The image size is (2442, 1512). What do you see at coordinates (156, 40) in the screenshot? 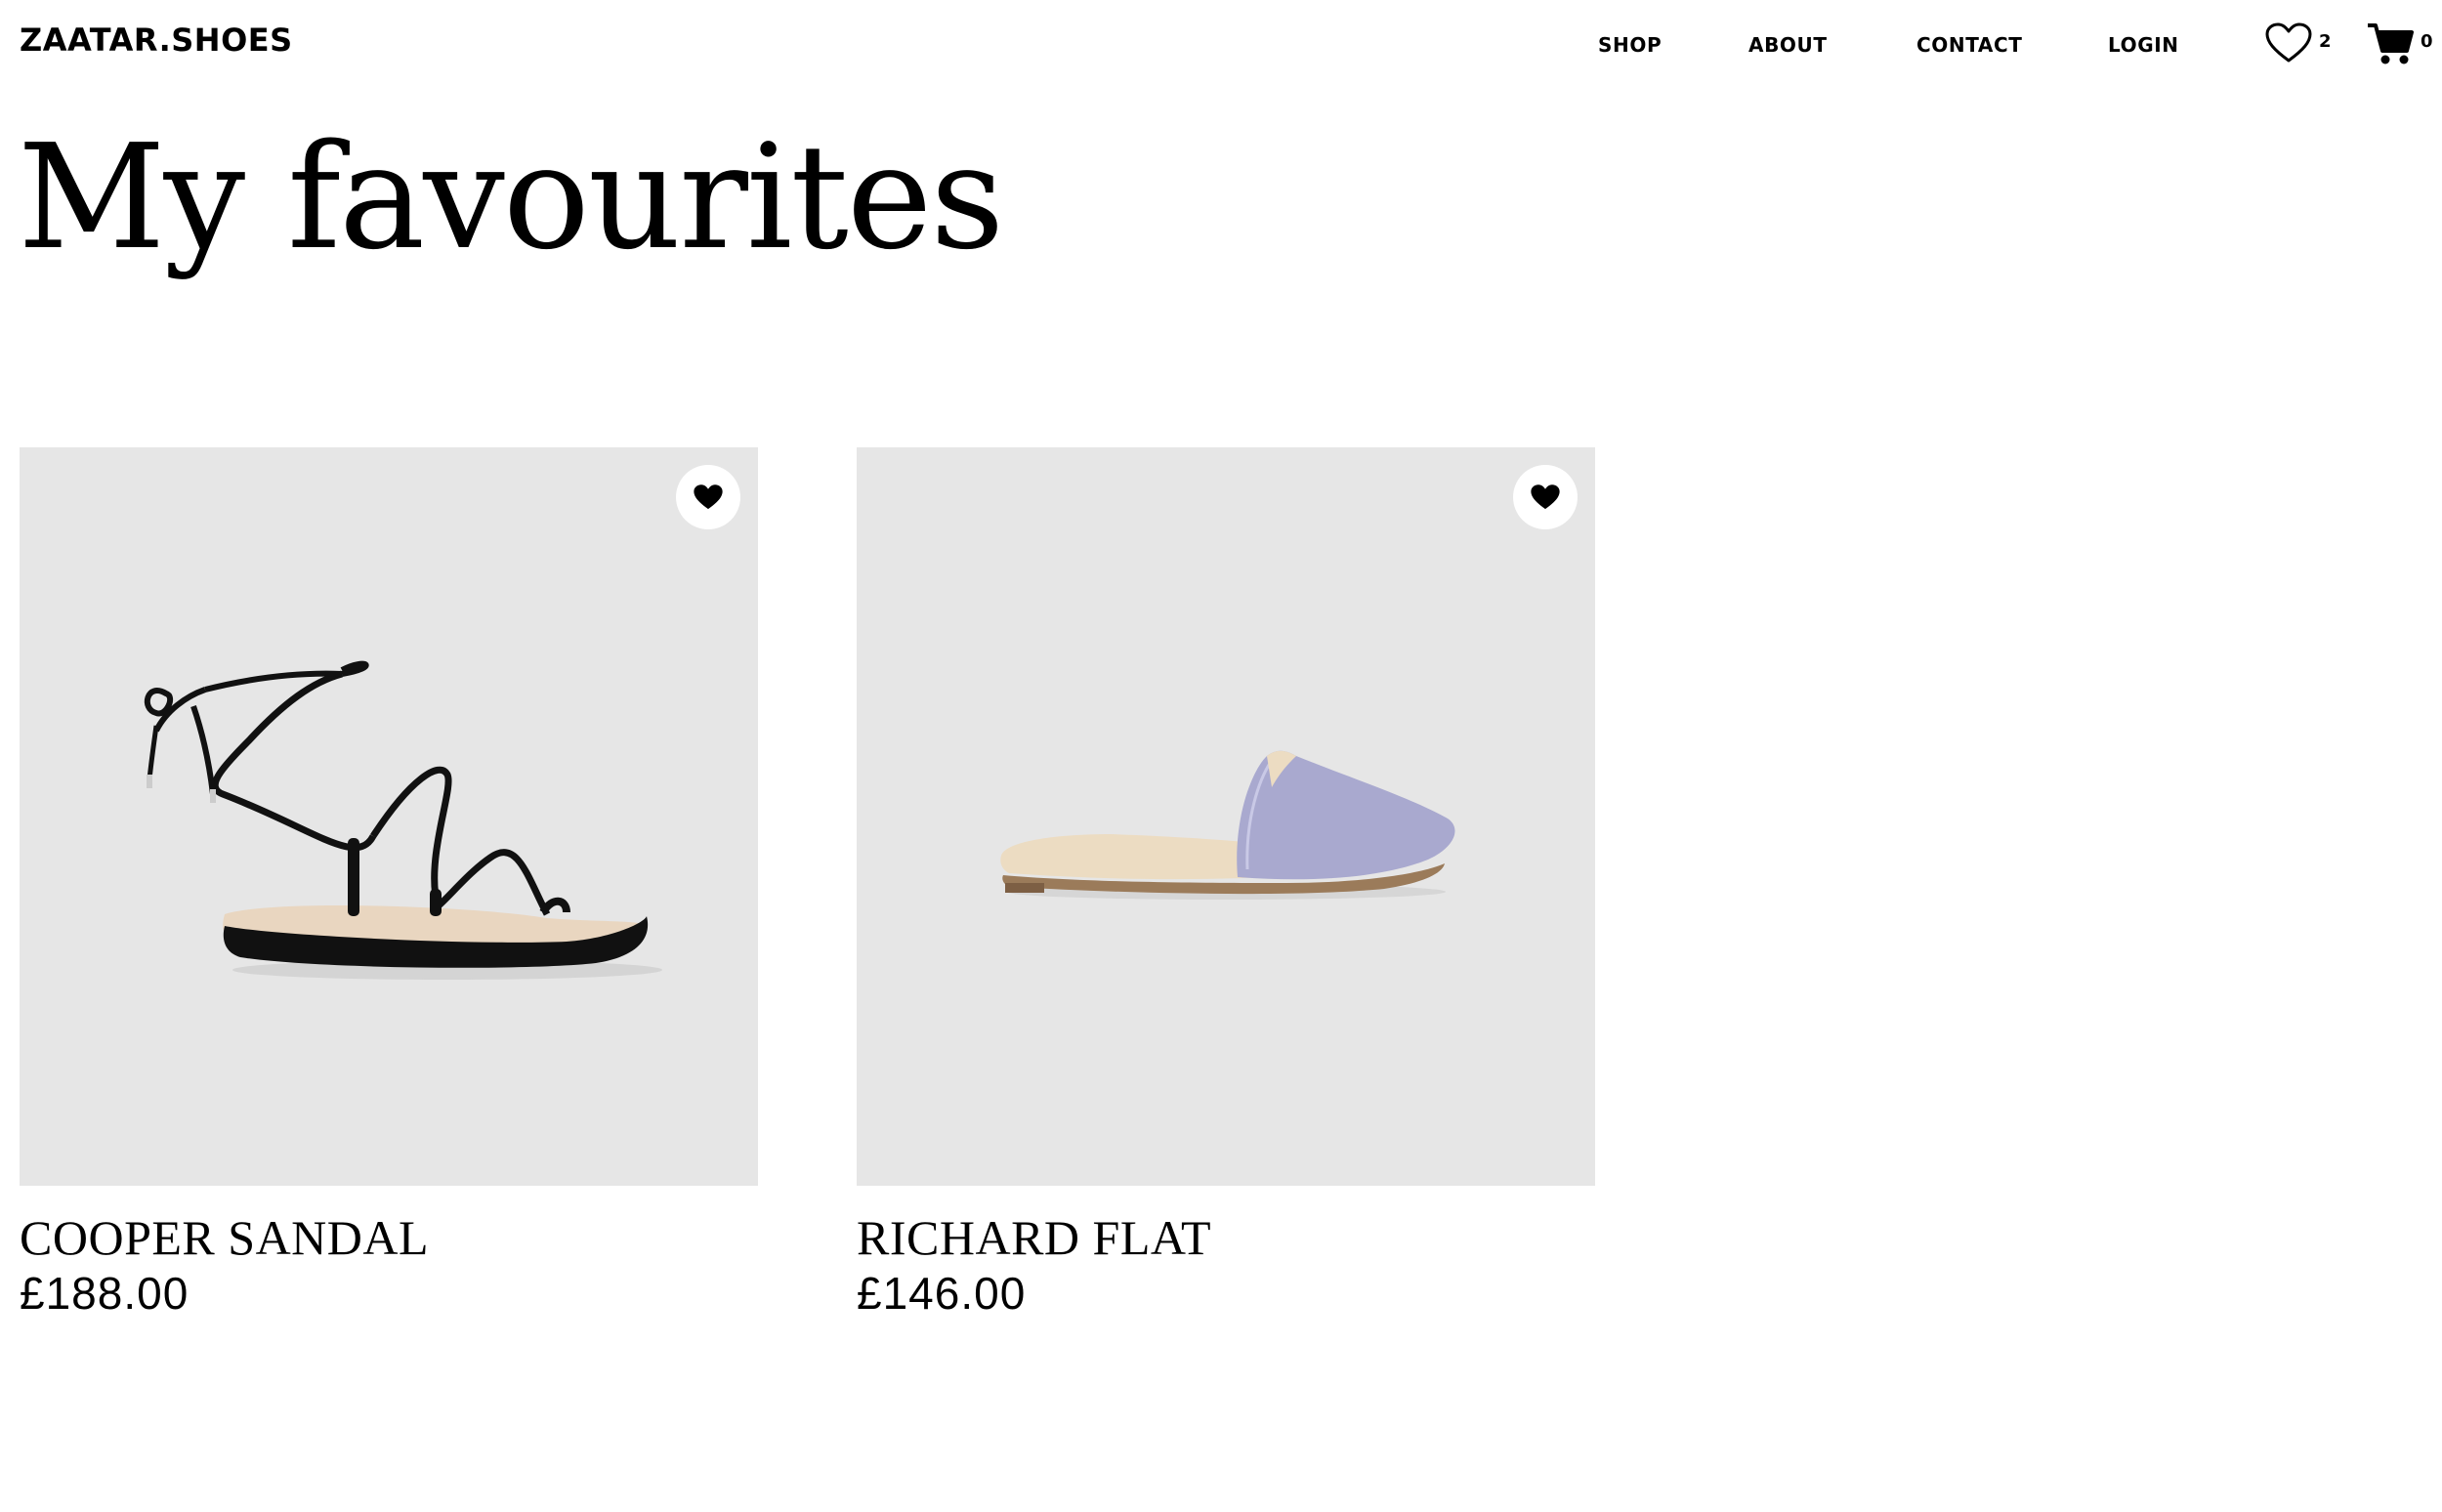
I see `site-logo: ZAATAR.SHOES` at bounding box center [156, 40].